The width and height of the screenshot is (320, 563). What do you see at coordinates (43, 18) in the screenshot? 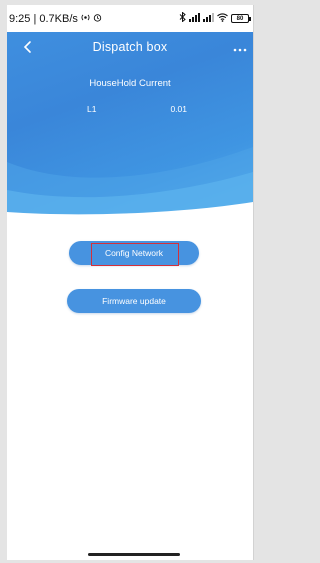
I see `status-time: 9:25 | 0.7KB/s` at bounding box center [43, 18].